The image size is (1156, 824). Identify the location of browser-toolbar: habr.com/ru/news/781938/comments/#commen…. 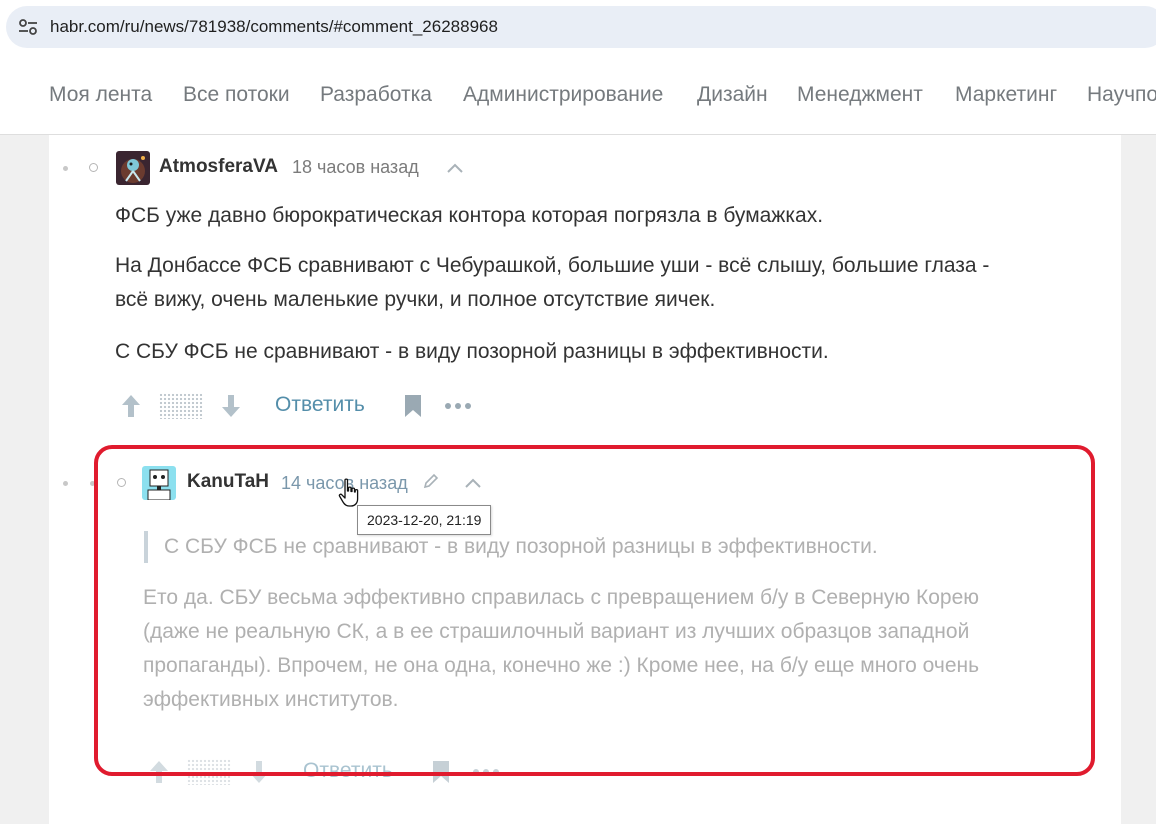
(578, 28).